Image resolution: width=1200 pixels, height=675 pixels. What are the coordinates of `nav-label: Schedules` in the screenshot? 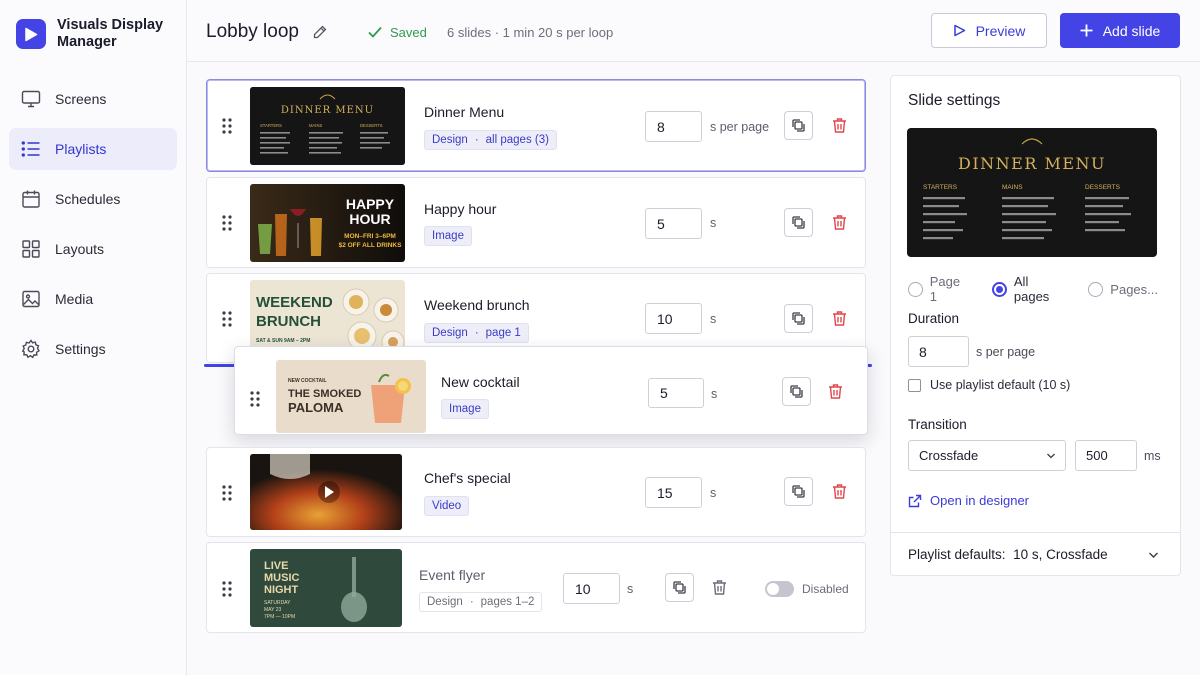 It's located at (88, 199).